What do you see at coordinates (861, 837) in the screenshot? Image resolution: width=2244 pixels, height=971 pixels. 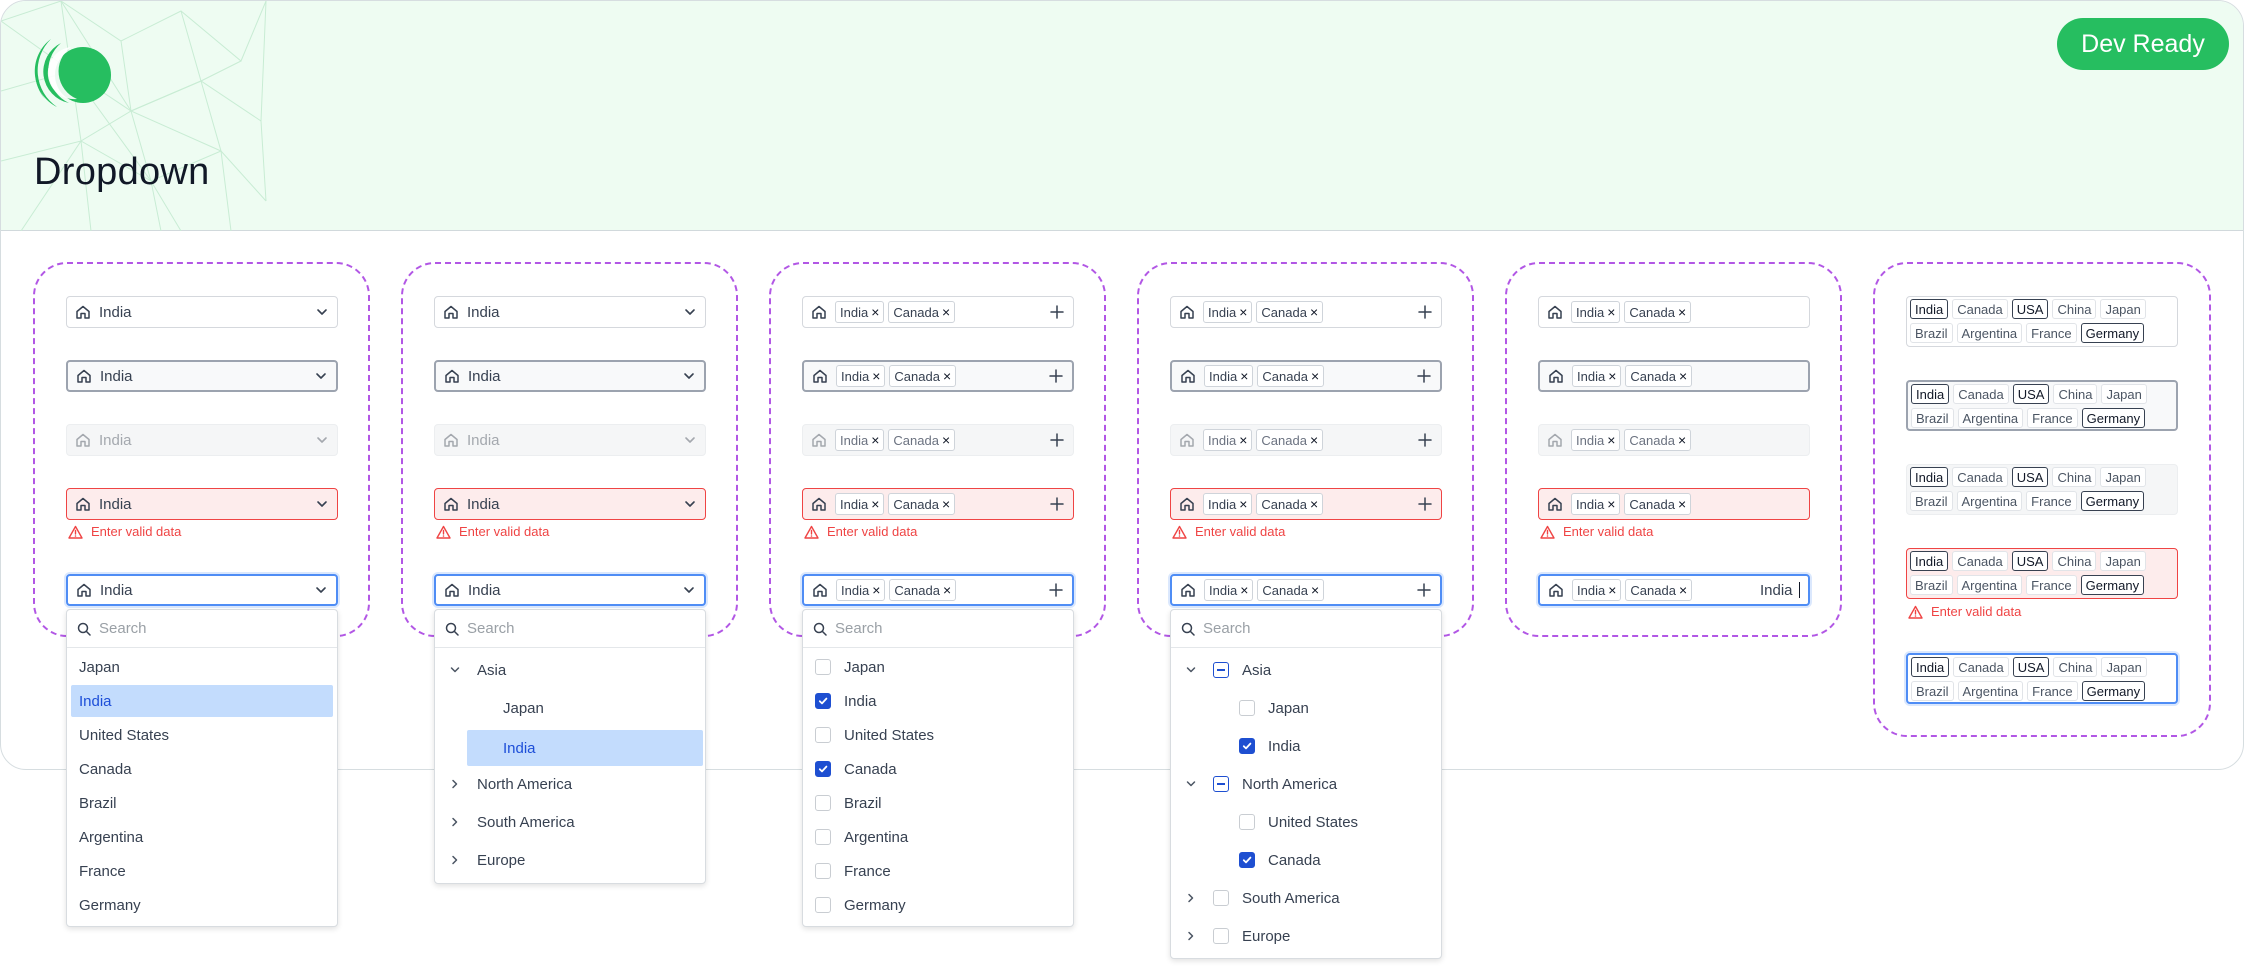 I see `checkbox-item: Argentina` at bounding box center [861, 837].